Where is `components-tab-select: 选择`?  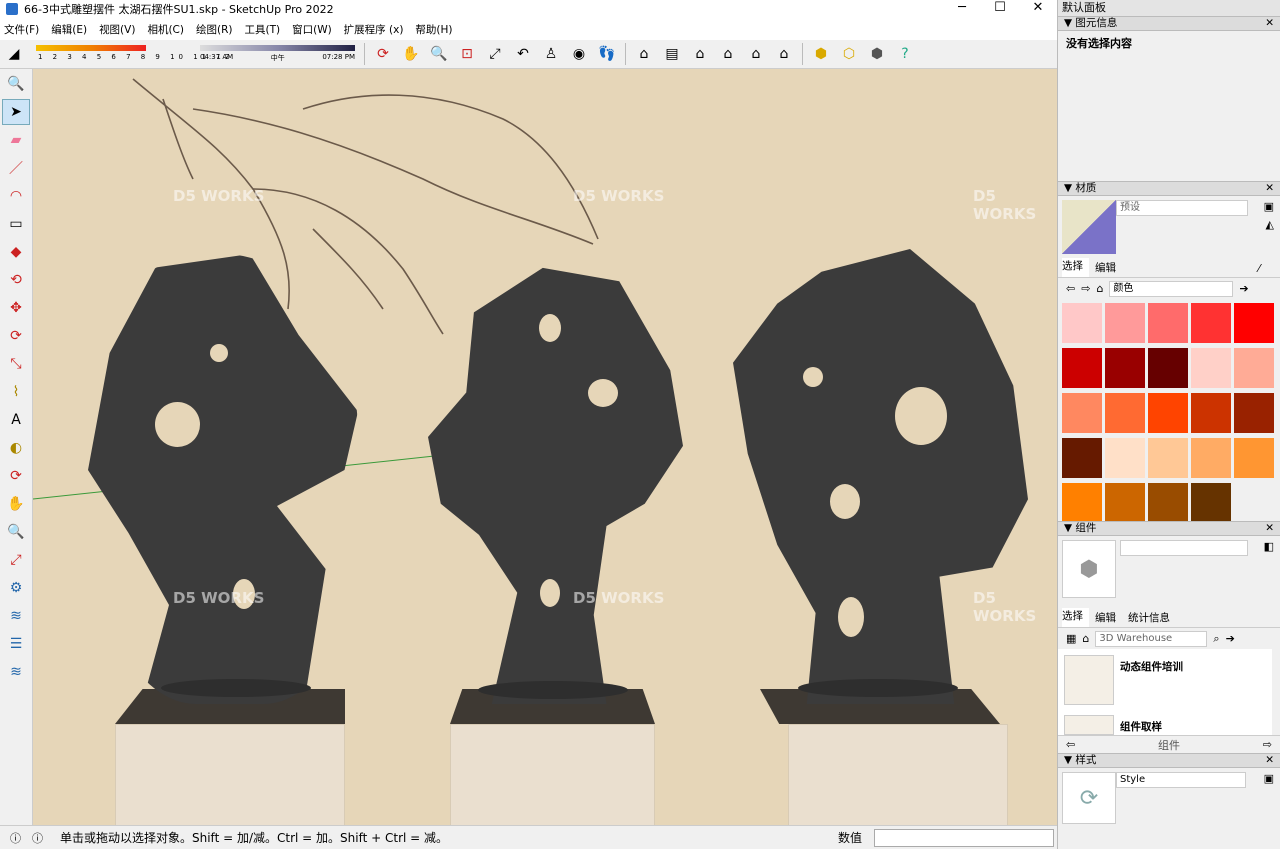
components-tab-select: 选择 is located at coordinates (1075, 617).